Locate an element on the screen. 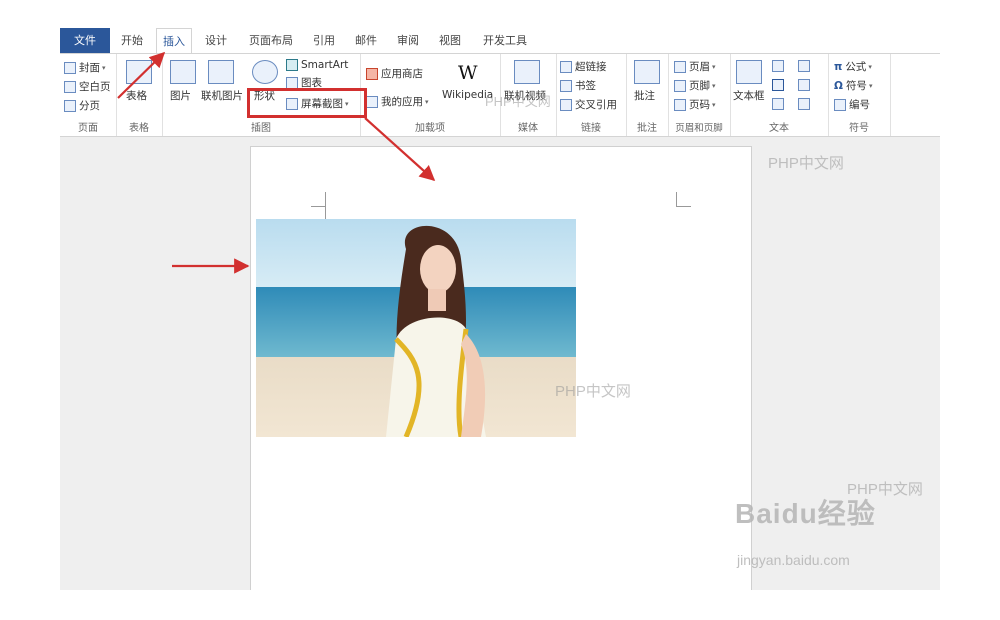  arrow-to-insert-tab is located at coordinates (141, 75).